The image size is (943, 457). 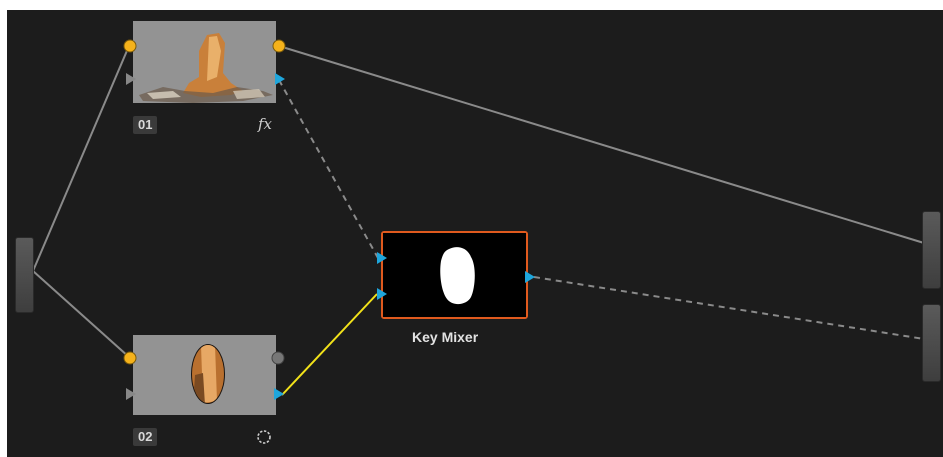 I want to click on node-01-number-badge: 01, so click(x=145, y=125).